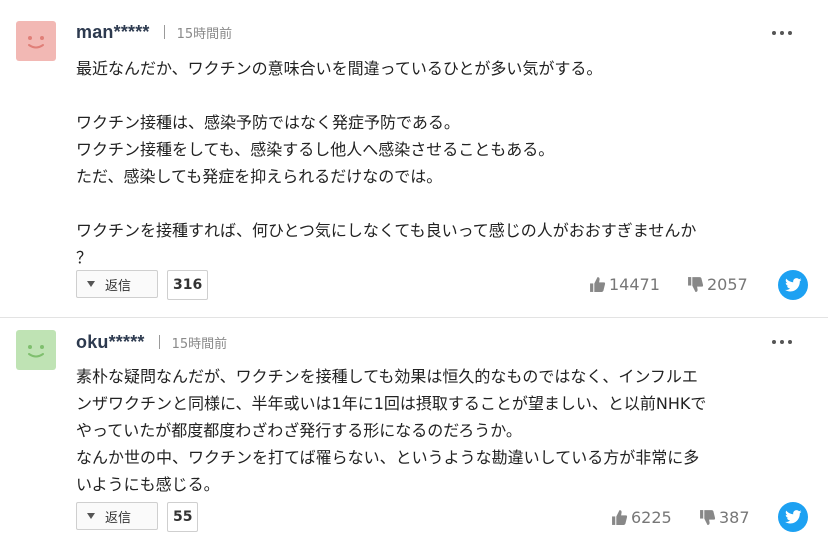 This screenshot has height=551, width=828. Describe the element at coordinates (188, 285) in the screenshot. I see `reply-count-badge: 316` at that location.